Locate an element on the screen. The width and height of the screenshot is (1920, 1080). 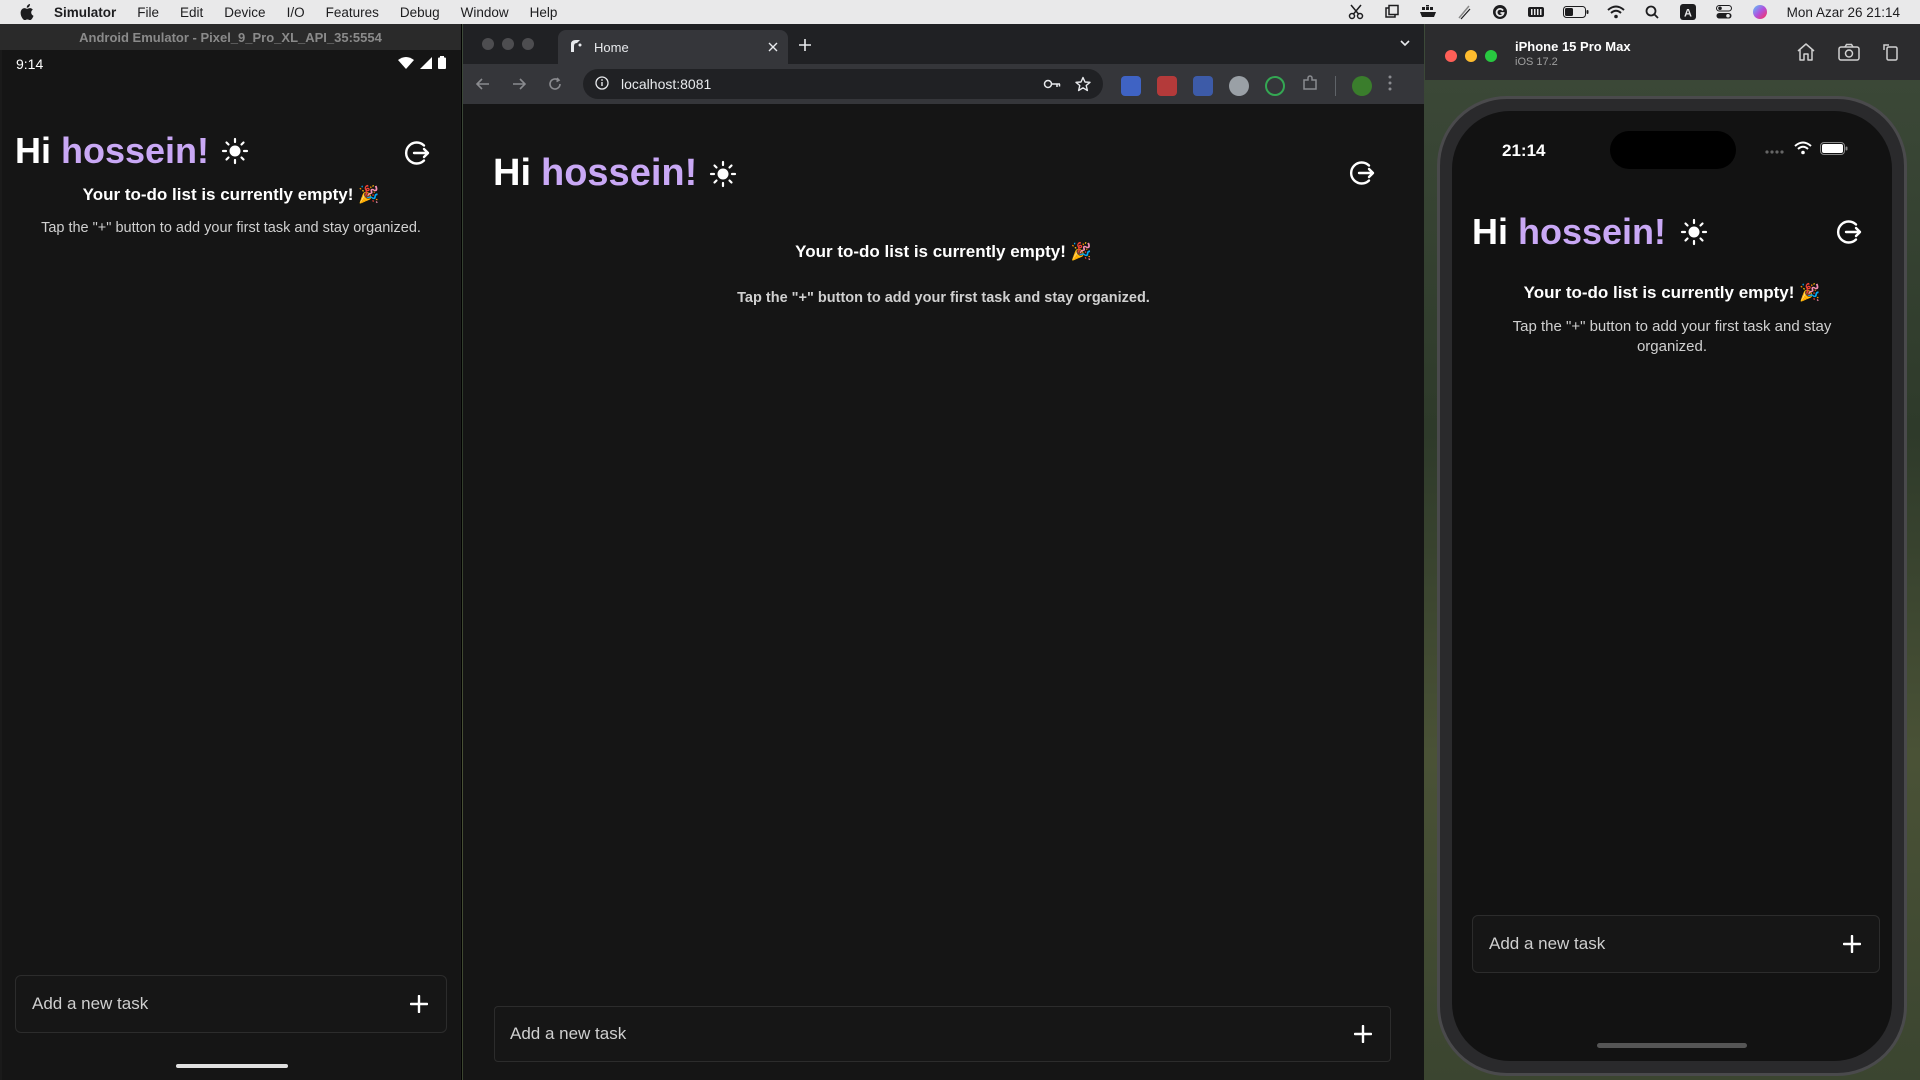
iphone-battery-icon is located at coordinates (1834, 150).